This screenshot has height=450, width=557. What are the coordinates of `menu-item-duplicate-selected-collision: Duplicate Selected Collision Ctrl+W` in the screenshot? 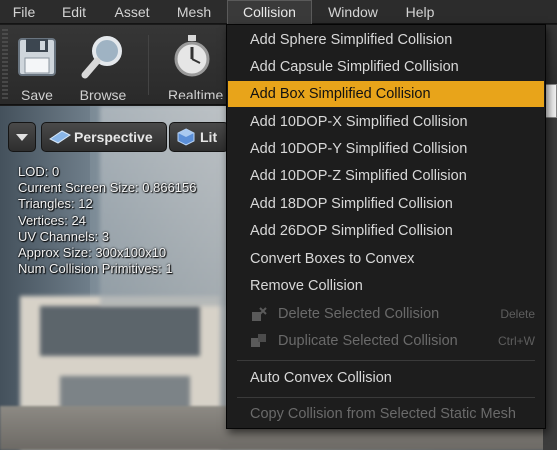 It's located at (386, 341).